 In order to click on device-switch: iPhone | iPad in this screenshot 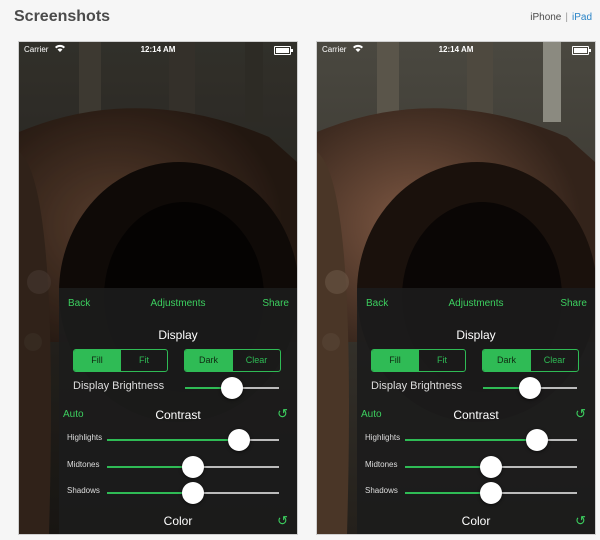, I will do `click(561, 17)`.